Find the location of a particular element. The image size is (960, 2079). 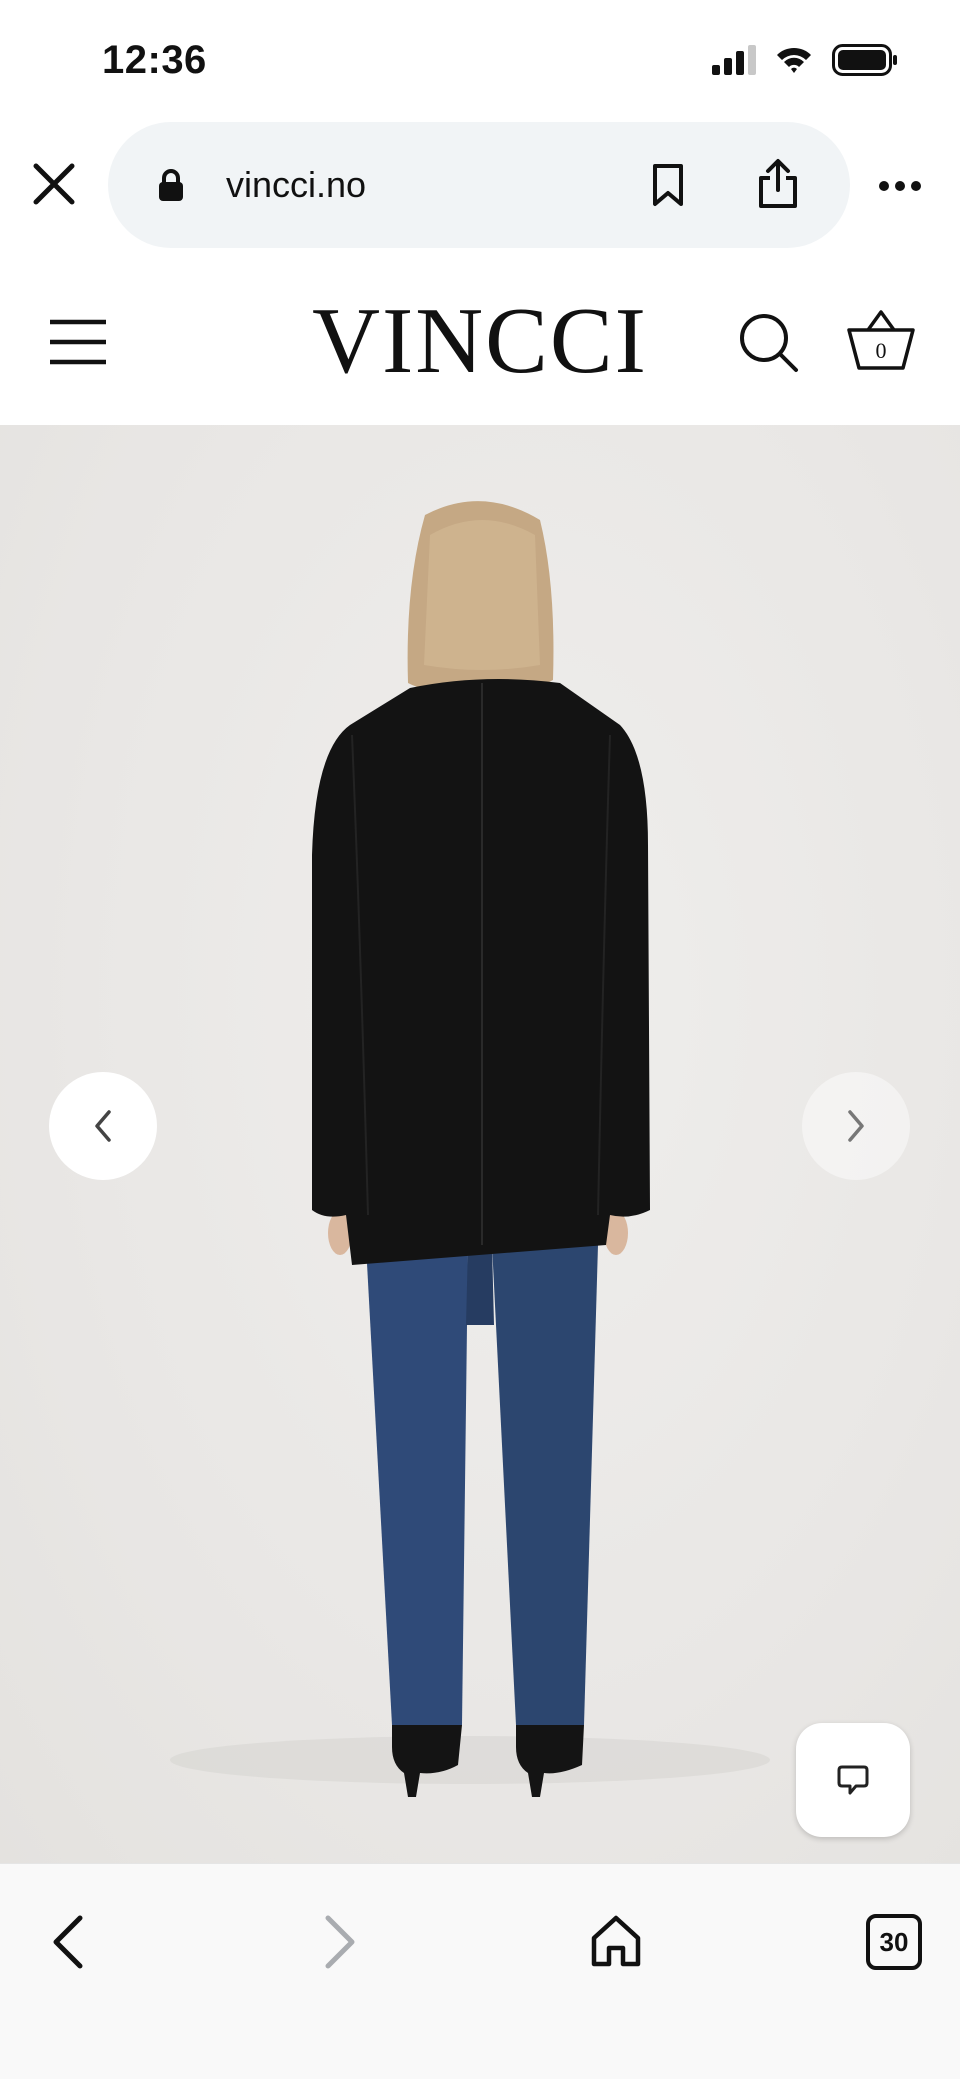

address-bar: vincci.no is located at coordinates (479, 185).